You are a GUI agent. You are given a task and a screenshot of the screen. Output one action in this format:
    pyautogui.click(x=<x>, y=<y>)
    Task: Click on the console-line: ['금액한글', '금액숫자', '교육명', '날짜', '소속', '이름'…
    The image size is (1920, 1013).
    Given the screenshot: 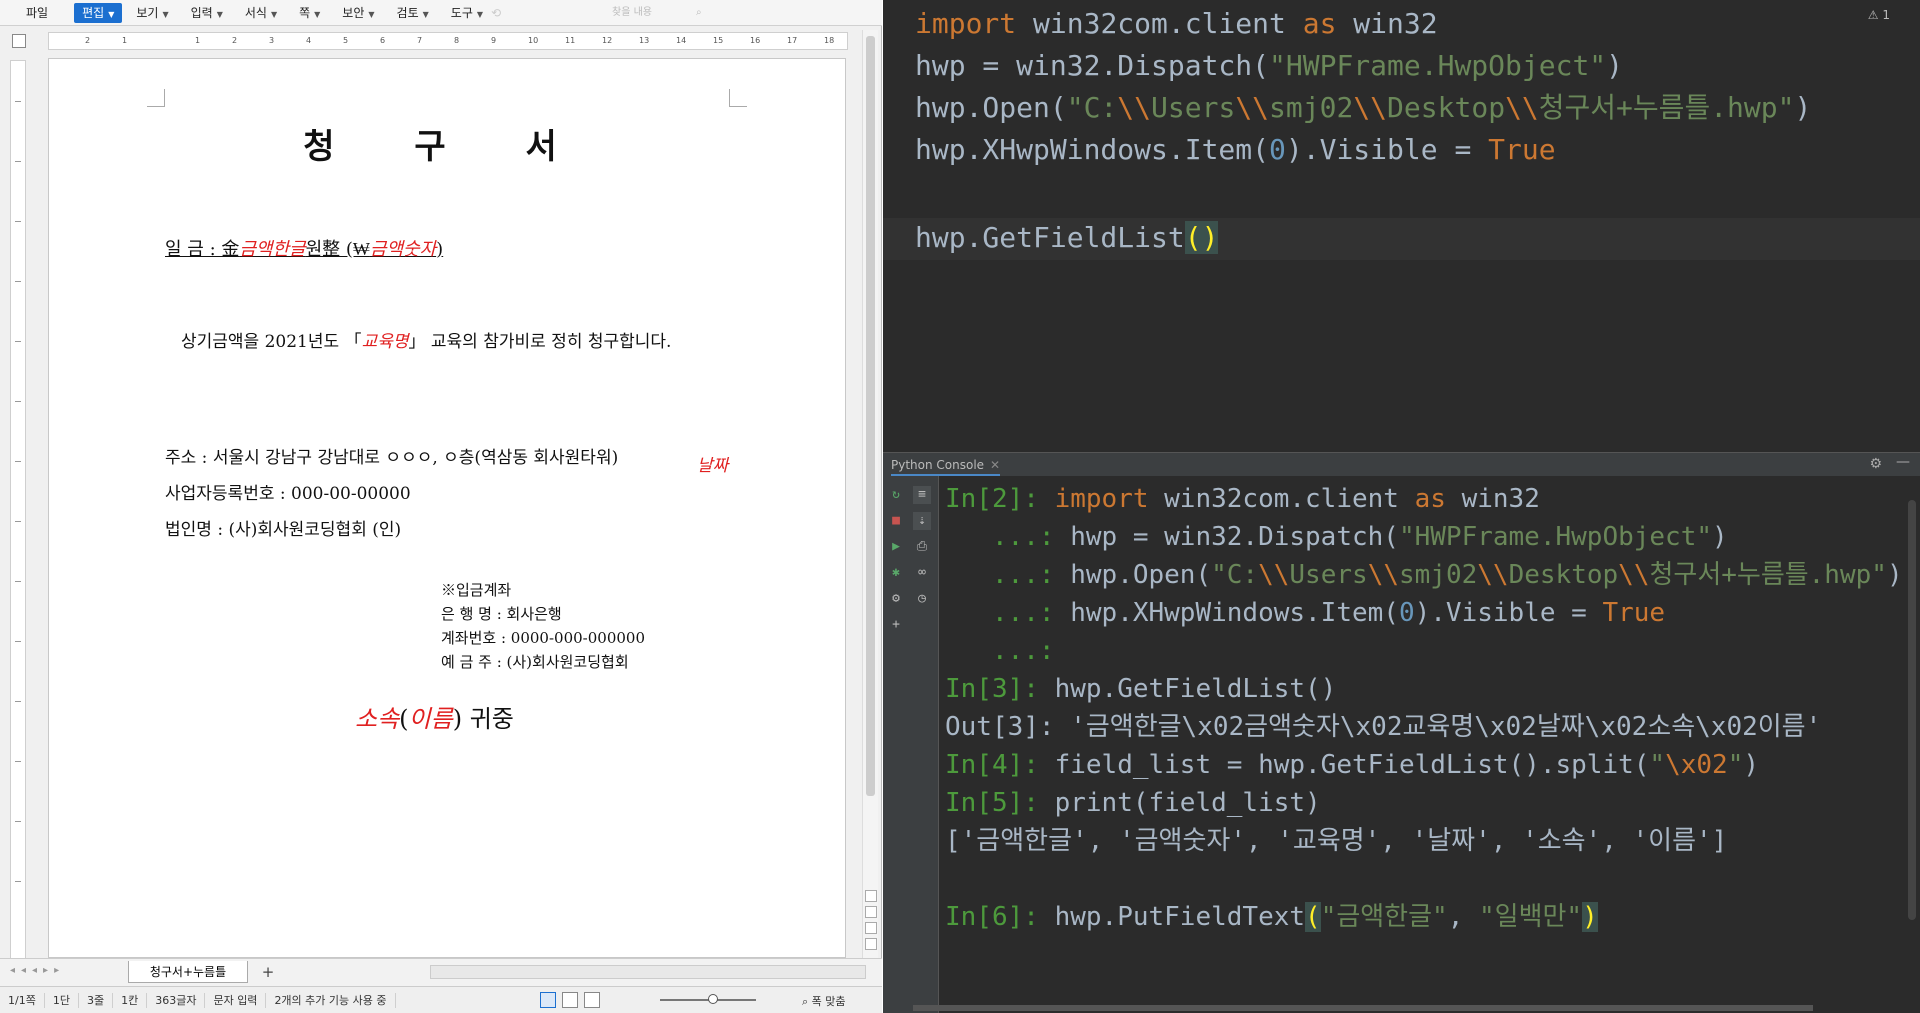 What is the action you would take?
    pyautogui.click(x=1336, y=841)
    